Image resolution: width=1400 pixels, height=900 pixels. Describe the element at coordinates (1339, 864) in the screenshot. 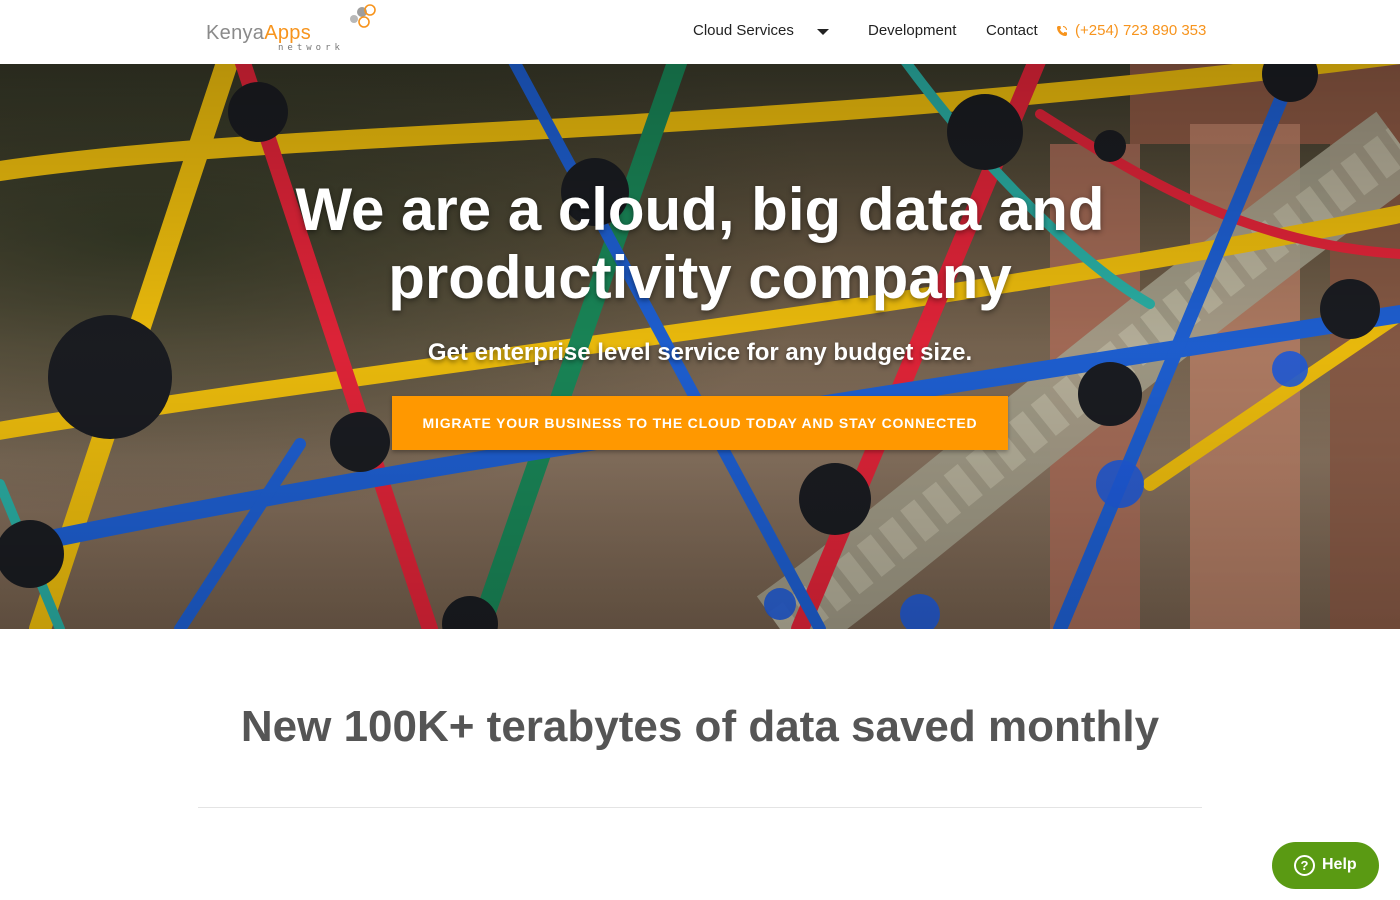

I see `help-label: Help` at that location.